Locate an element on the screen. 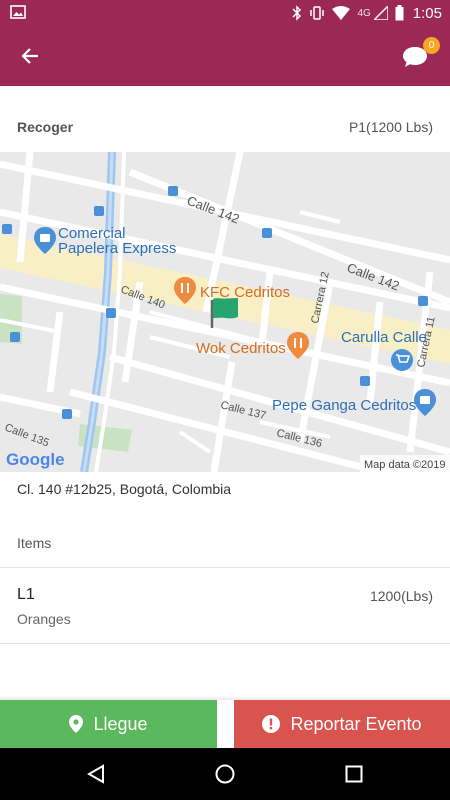  poi-label-kfc: KFC Cedritos is located at coordinates (245, 292).